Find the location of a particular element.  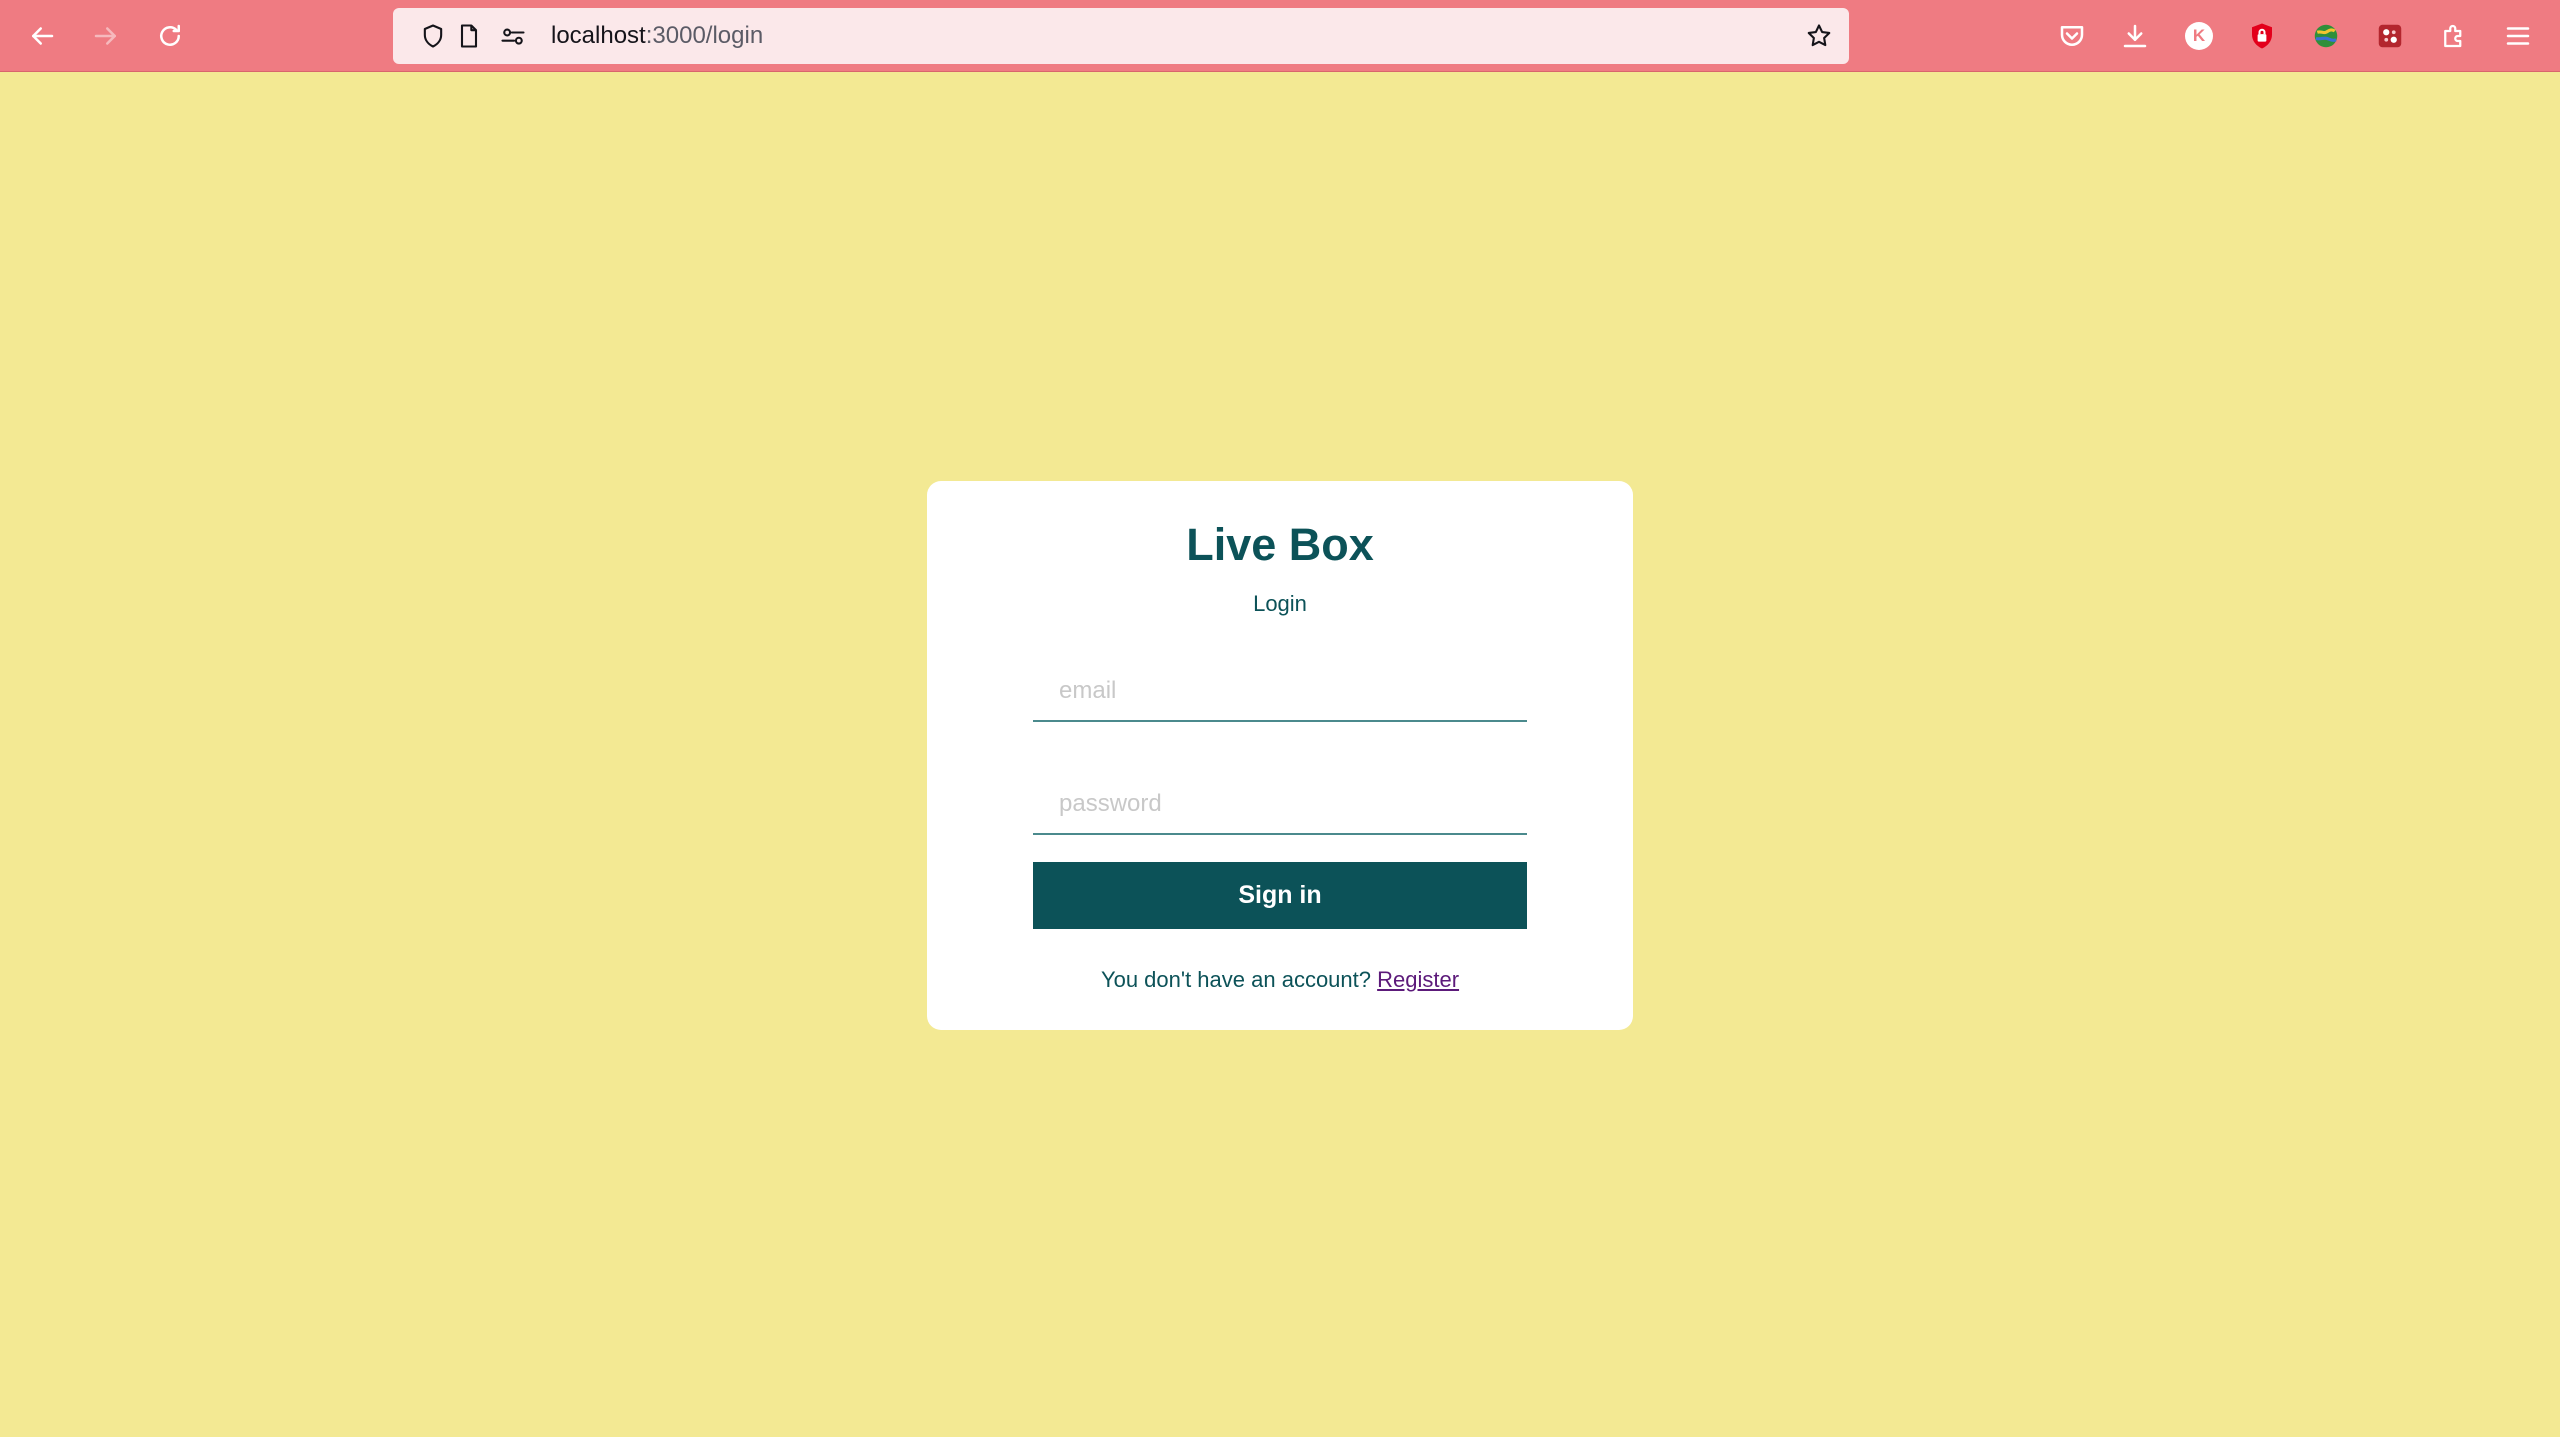

extensions-button is located at coordinates (2454, 36).